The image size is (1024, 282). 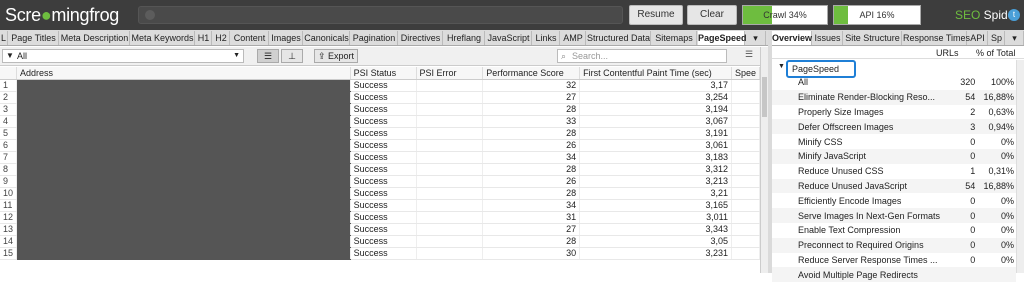 I want to click on table-row: 7 Success 34 3,183, so click(x=380, y=157).